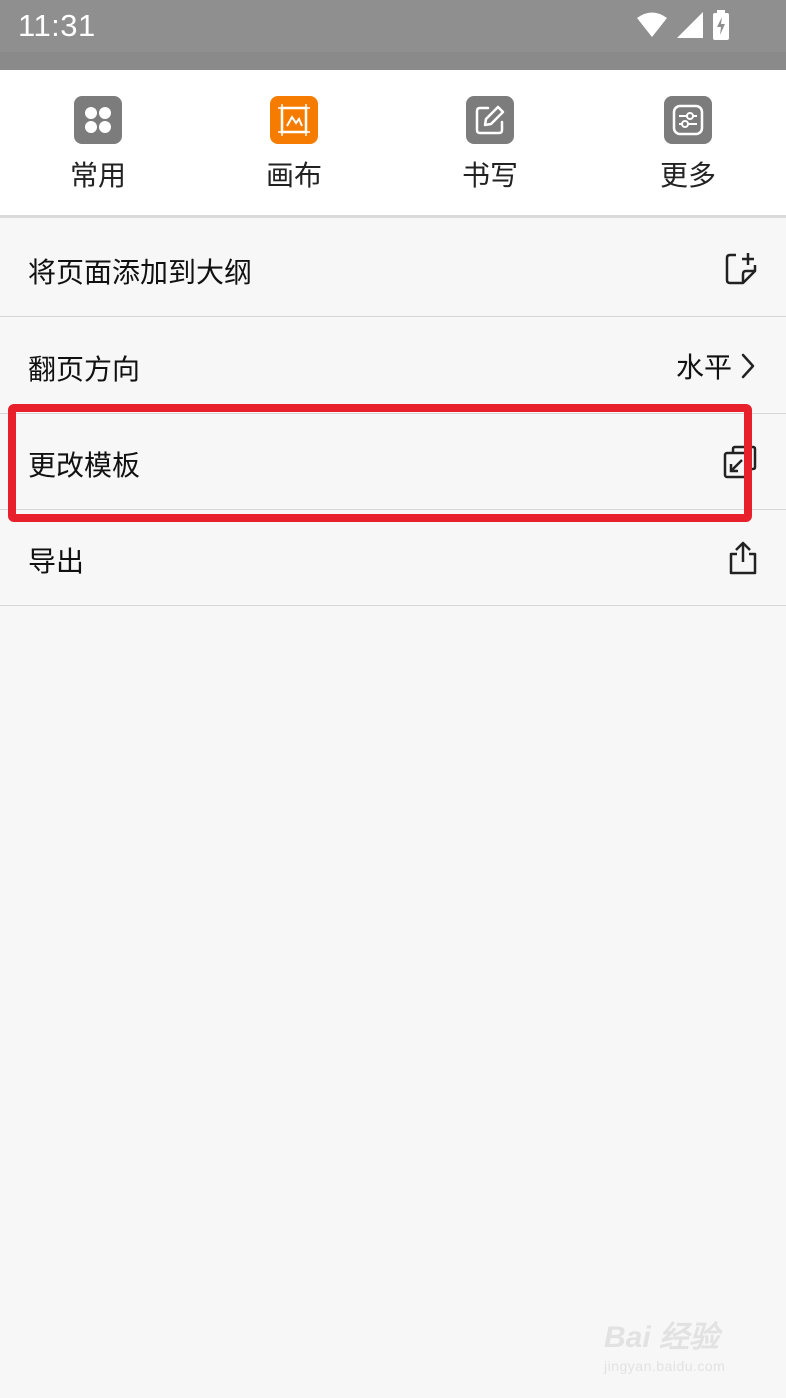 The image size is (786, 1398). Describe the element at coordinates (84, 369) in the screenshot. I see `menu-item-label: 翻页方向` at that location.